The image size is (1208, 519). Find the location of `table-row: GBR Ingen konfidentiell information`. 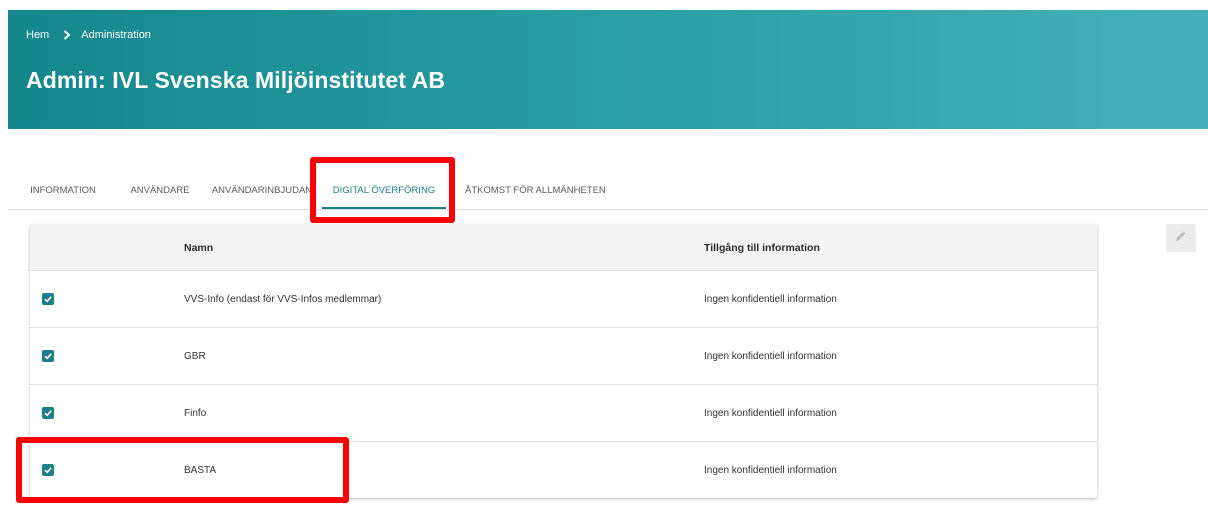

table-row: GBR Ingen konfidentiell information is located at coordinates (563, 356).